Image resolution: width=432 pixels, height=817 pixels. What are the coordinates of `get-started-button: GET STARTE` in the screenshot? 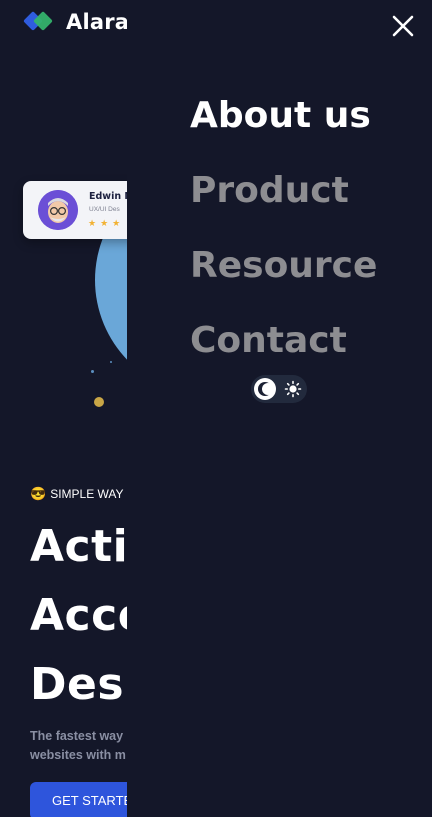 It's located at (78, 799).